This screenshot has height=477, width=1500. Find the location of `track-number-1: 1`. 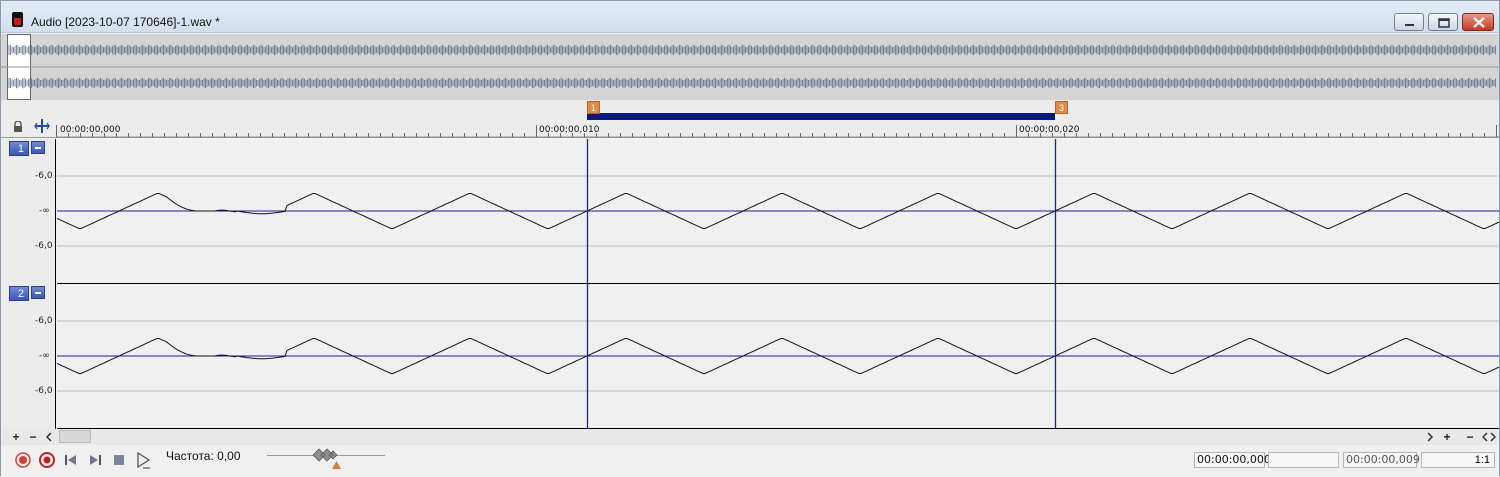

track-number-1: 1 is located at coordinates (19, 148).